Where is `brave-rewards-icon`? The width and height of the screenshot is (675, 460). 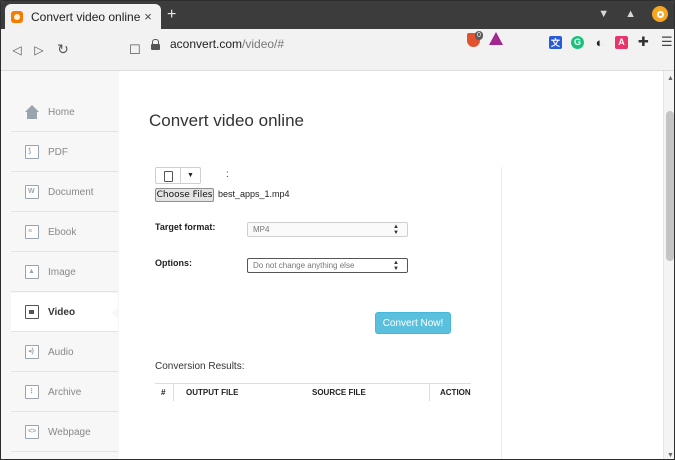 brave-rewards-icon is located at coordinates (496, 38).